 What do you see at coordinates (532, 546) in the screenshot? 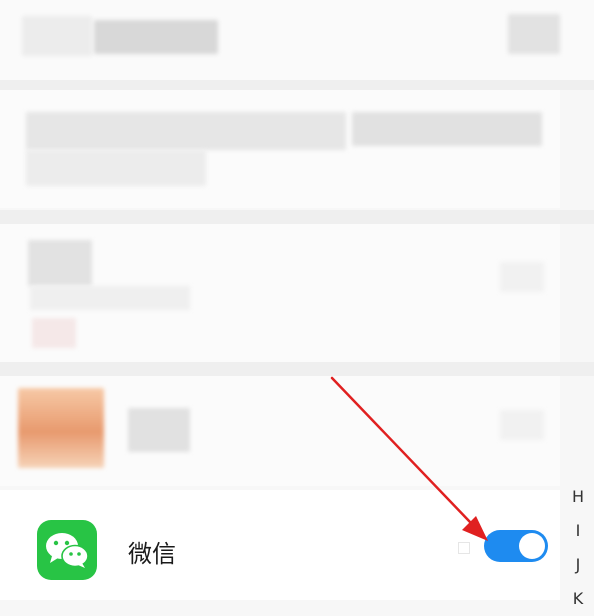
I see `toggle-knob` at bounding box center [532, 546].